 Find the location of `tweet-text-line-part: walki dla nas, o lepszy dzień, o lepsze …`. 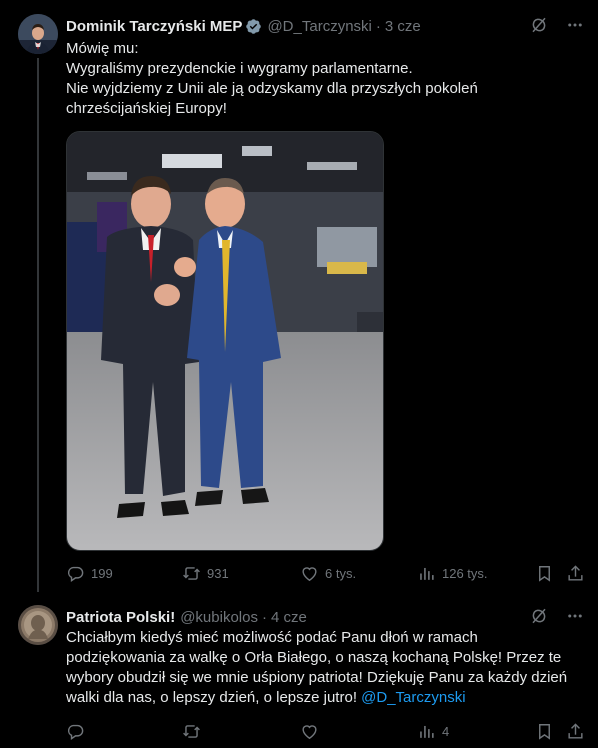

tweet-text-line-part: walki dla nas, o lepszy dzień, o lepsze … is located at coordinates (211, 697).